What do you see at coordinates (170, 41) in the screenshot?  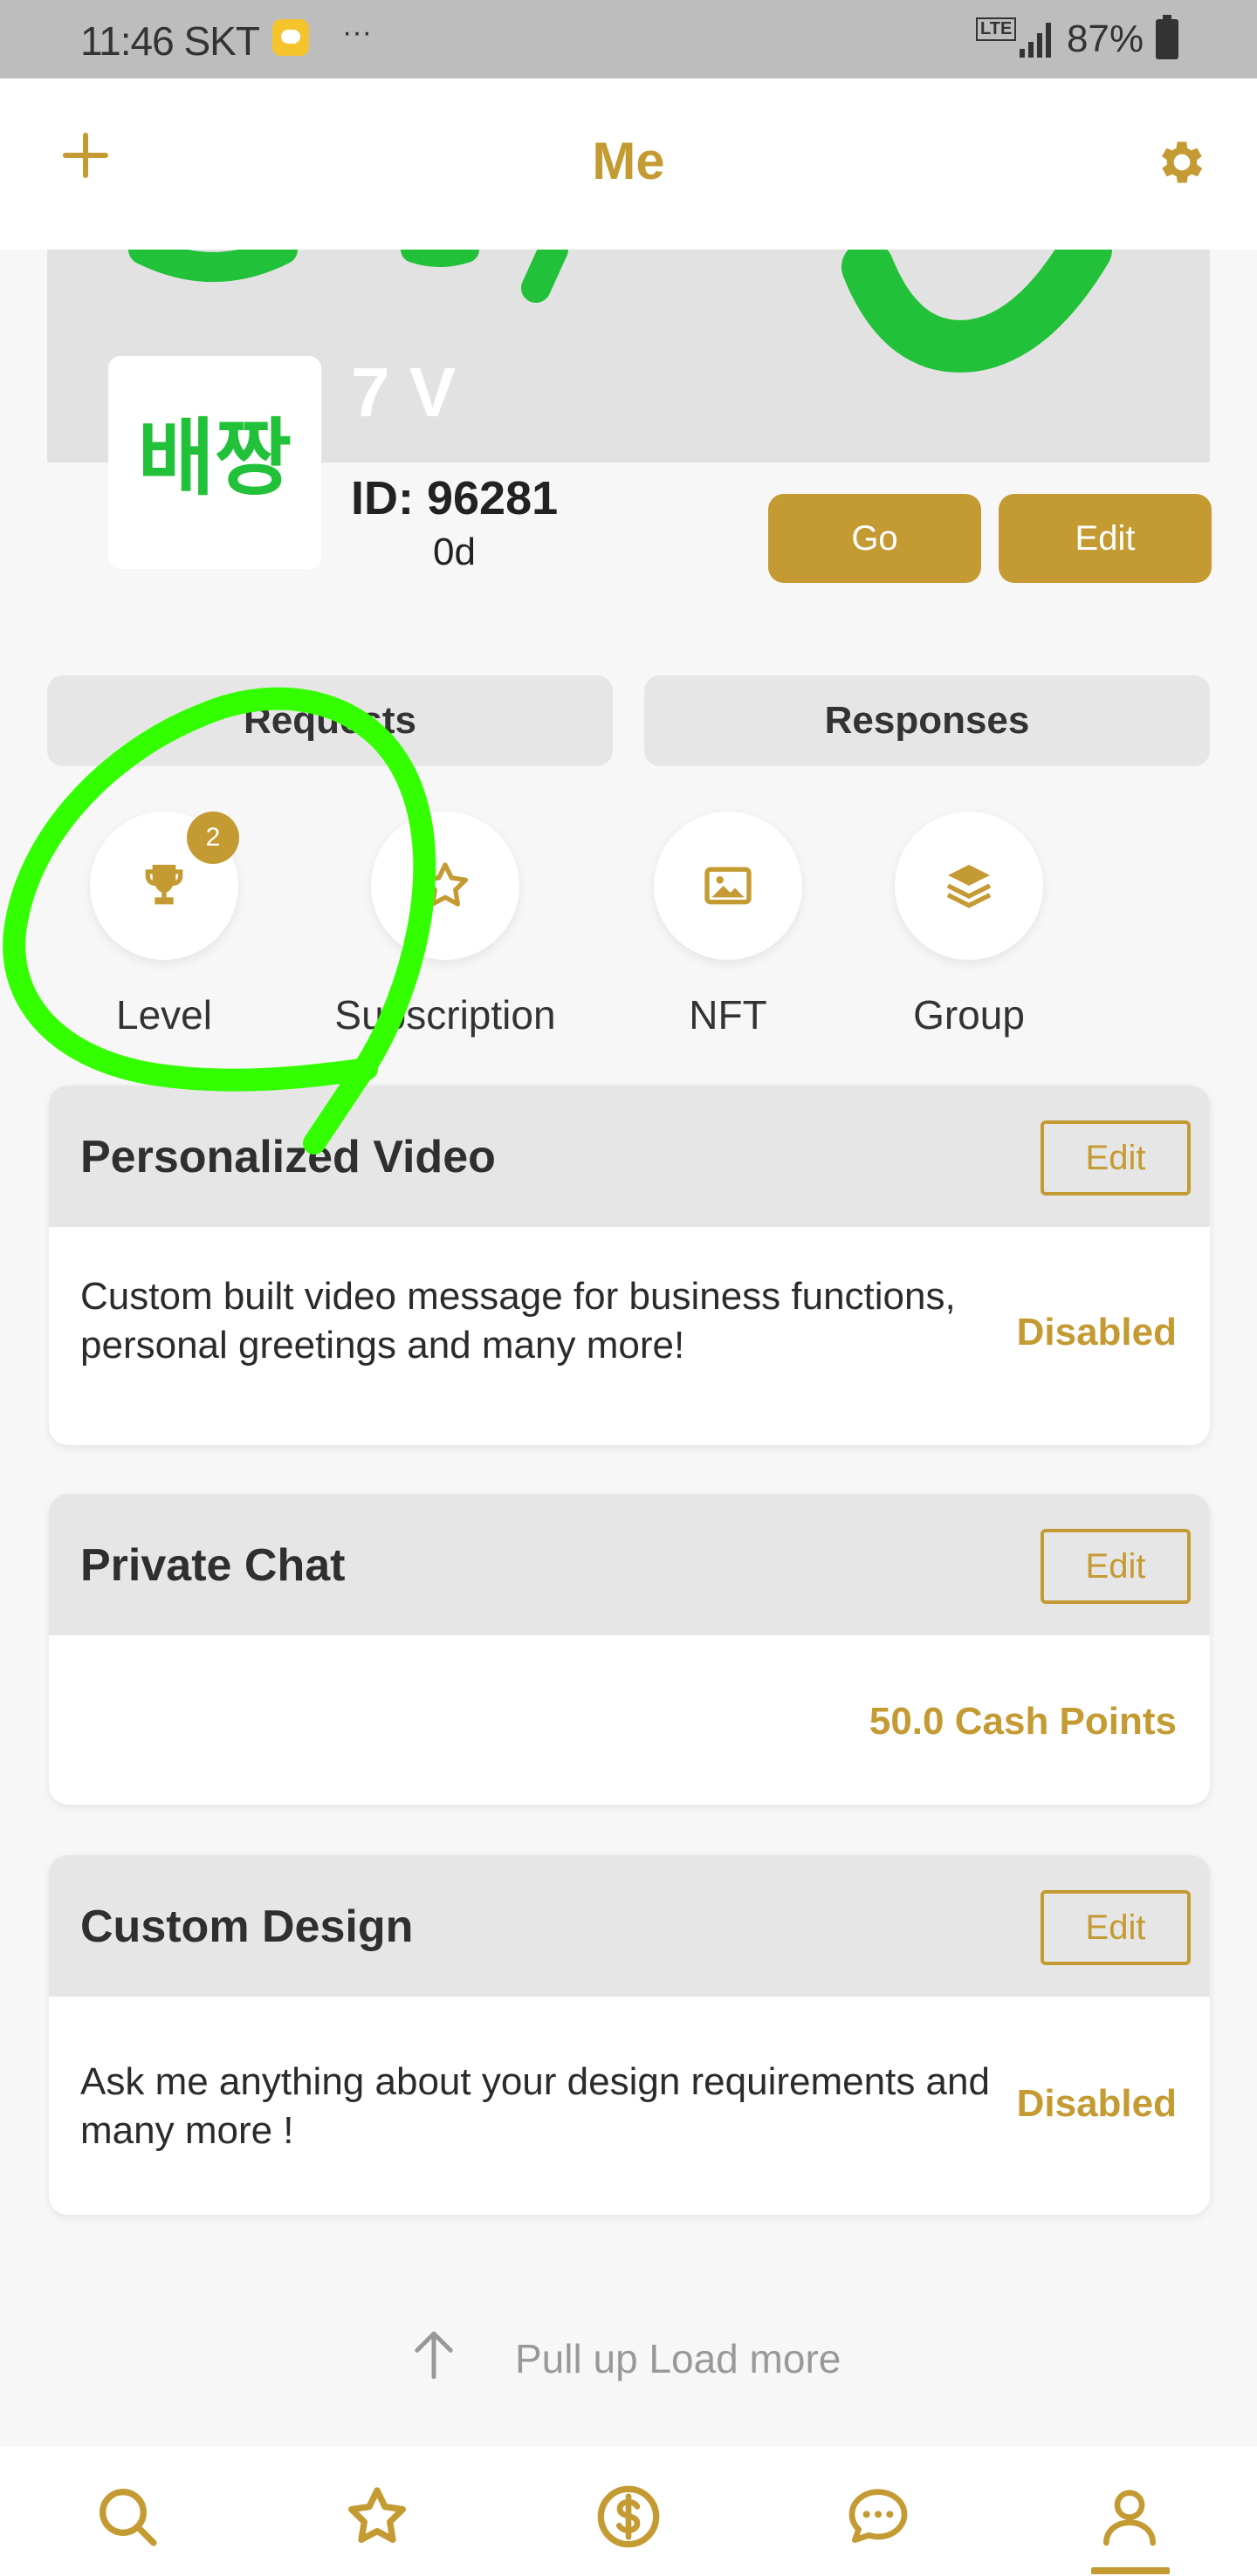 I see `status-time: 11:46 SKT` at bounding box center [170, 41].